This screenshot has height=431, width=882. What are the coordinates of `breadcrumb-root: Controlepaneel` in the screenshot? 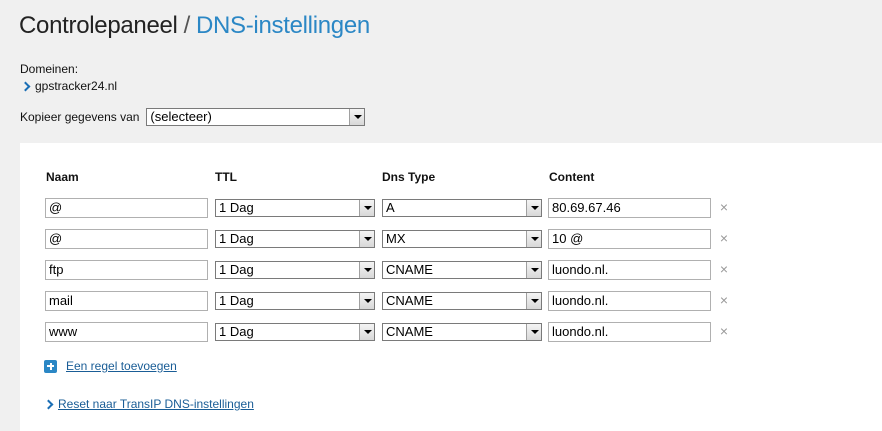 It's located at (98, 25).